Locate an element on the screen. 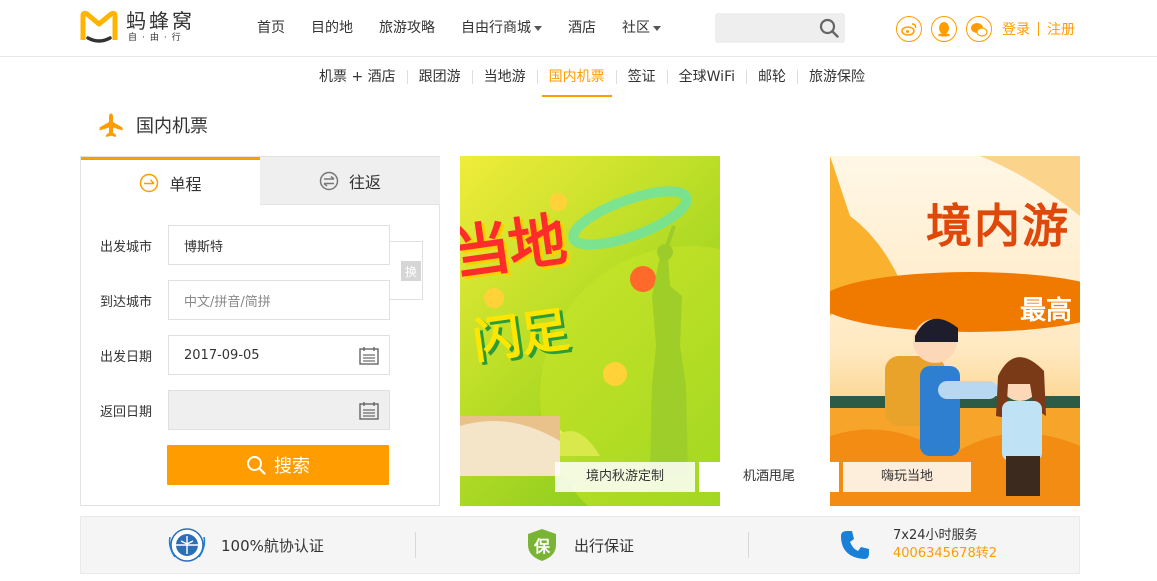 The width and height of the screenshot is (1157, 581). depart-city-row: 出发城市 博斯特 is located at coordinates (245, 245).